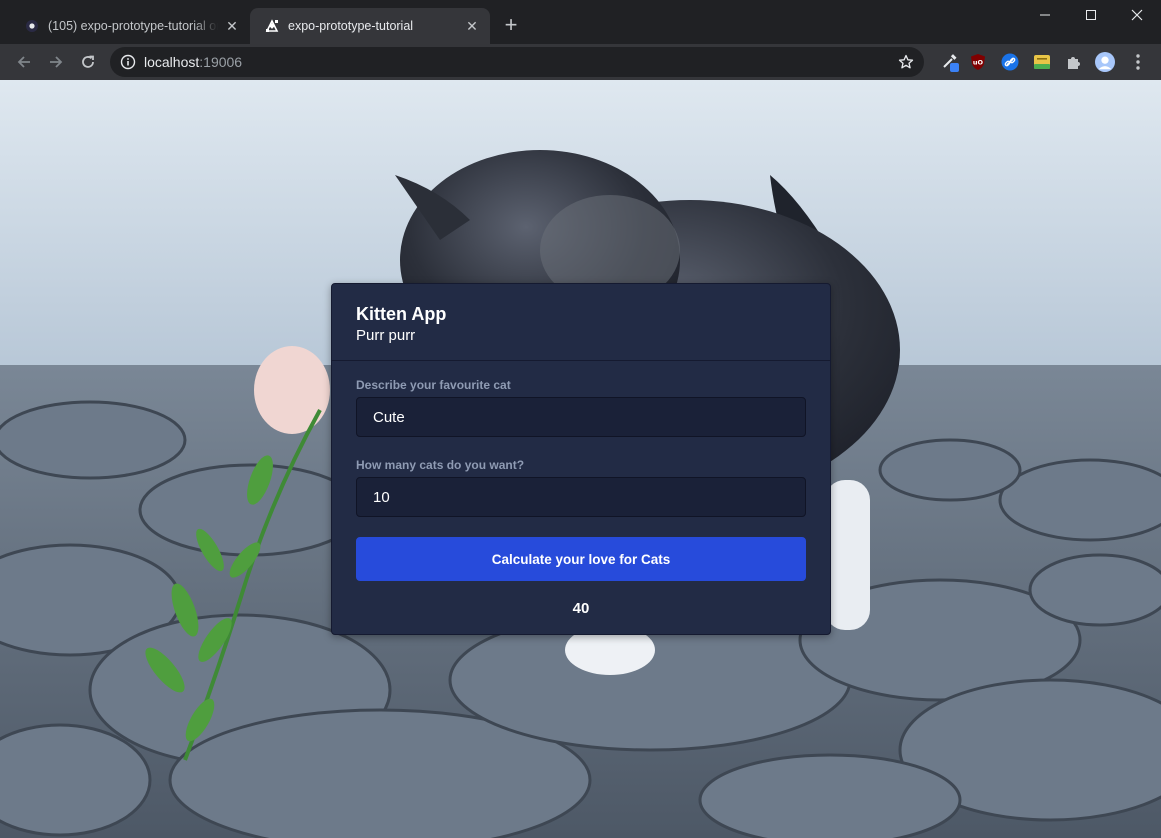 The width and height of the screenshot is (1161, 838). Describe the element at coordinates (906, 62) in the screenshot. I see `bookmark-star-icon` at that location.